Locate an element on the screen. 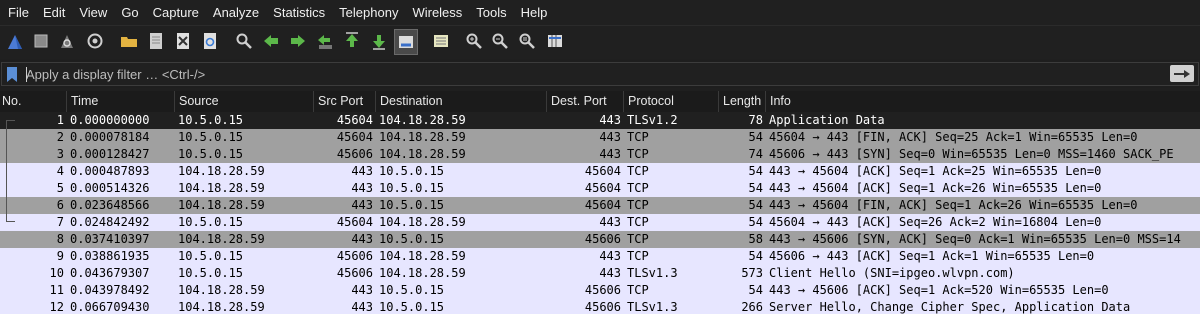 Image resolution: width=1200 pixels, height=314 pixels. cell-no: 9 is located at coordinates (60, 256).